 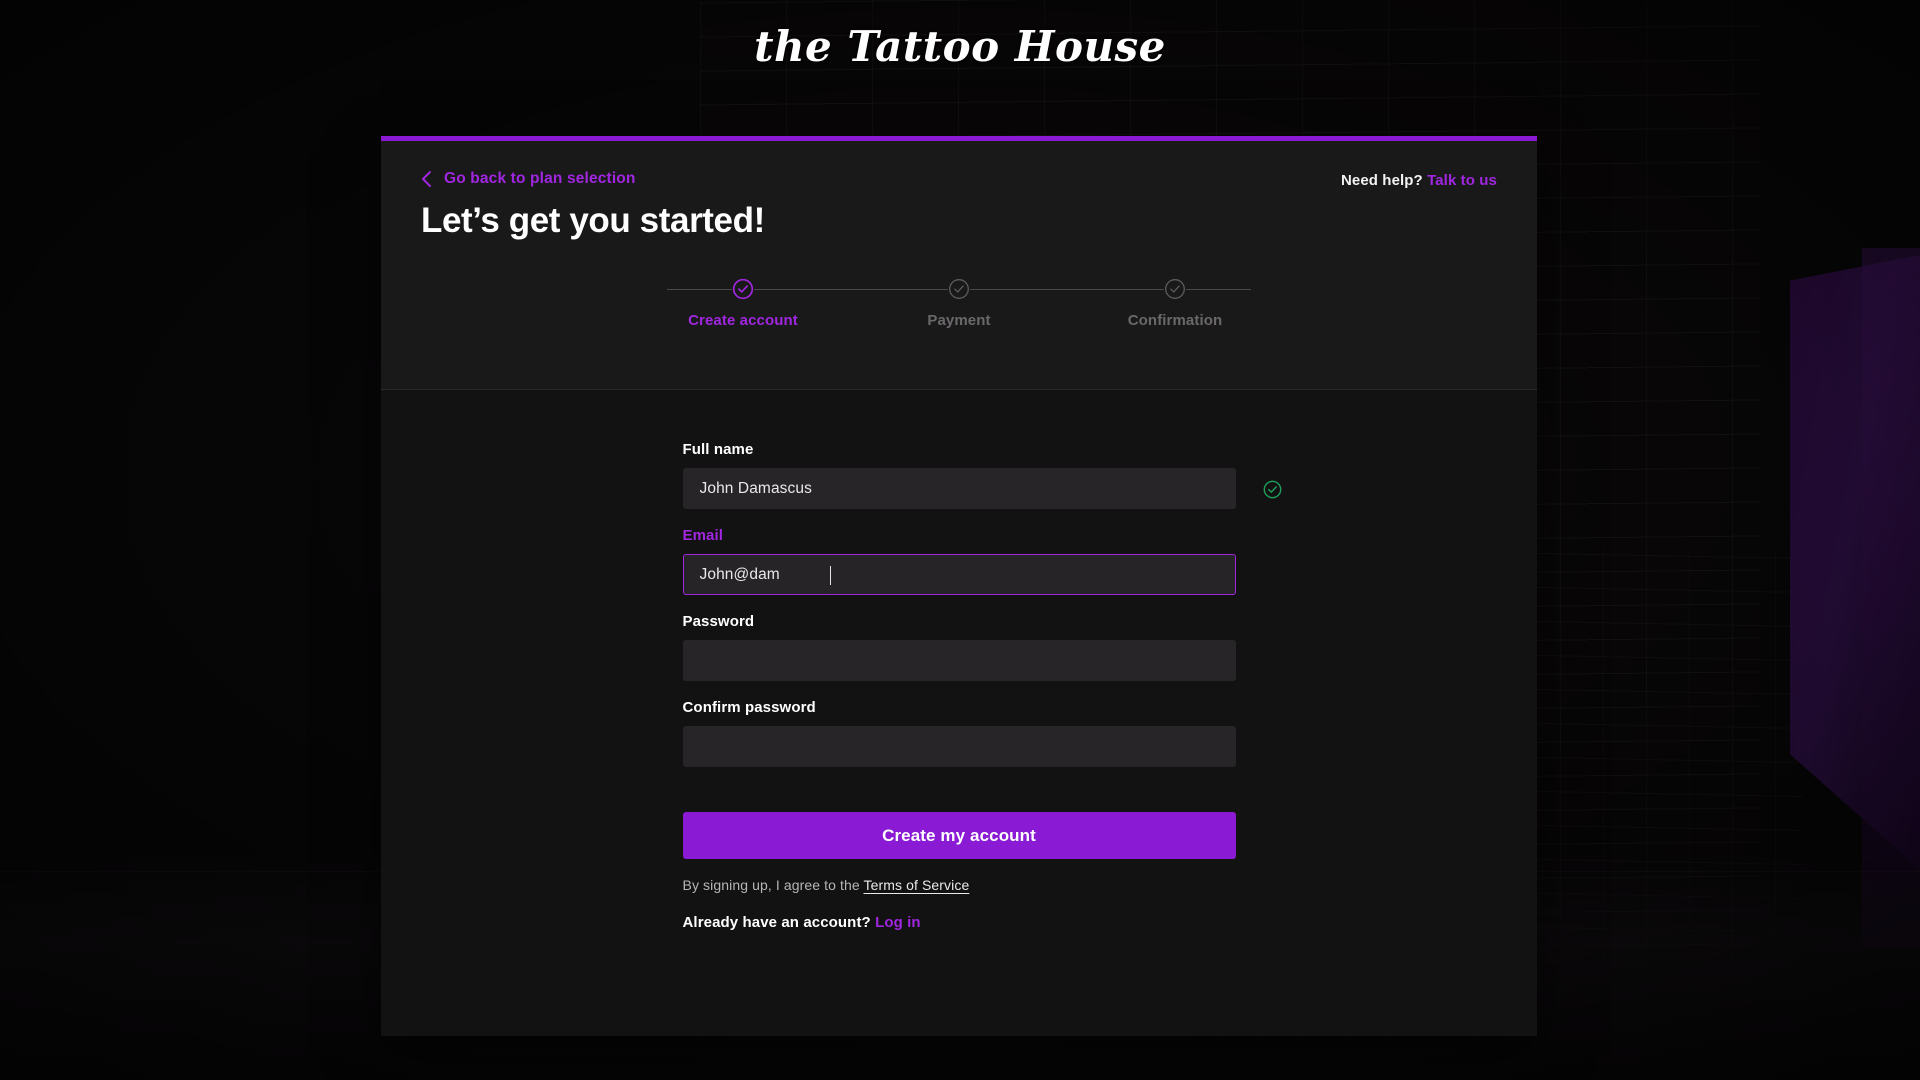 I want to click on password-label: Password, so click(x=718, y=621).